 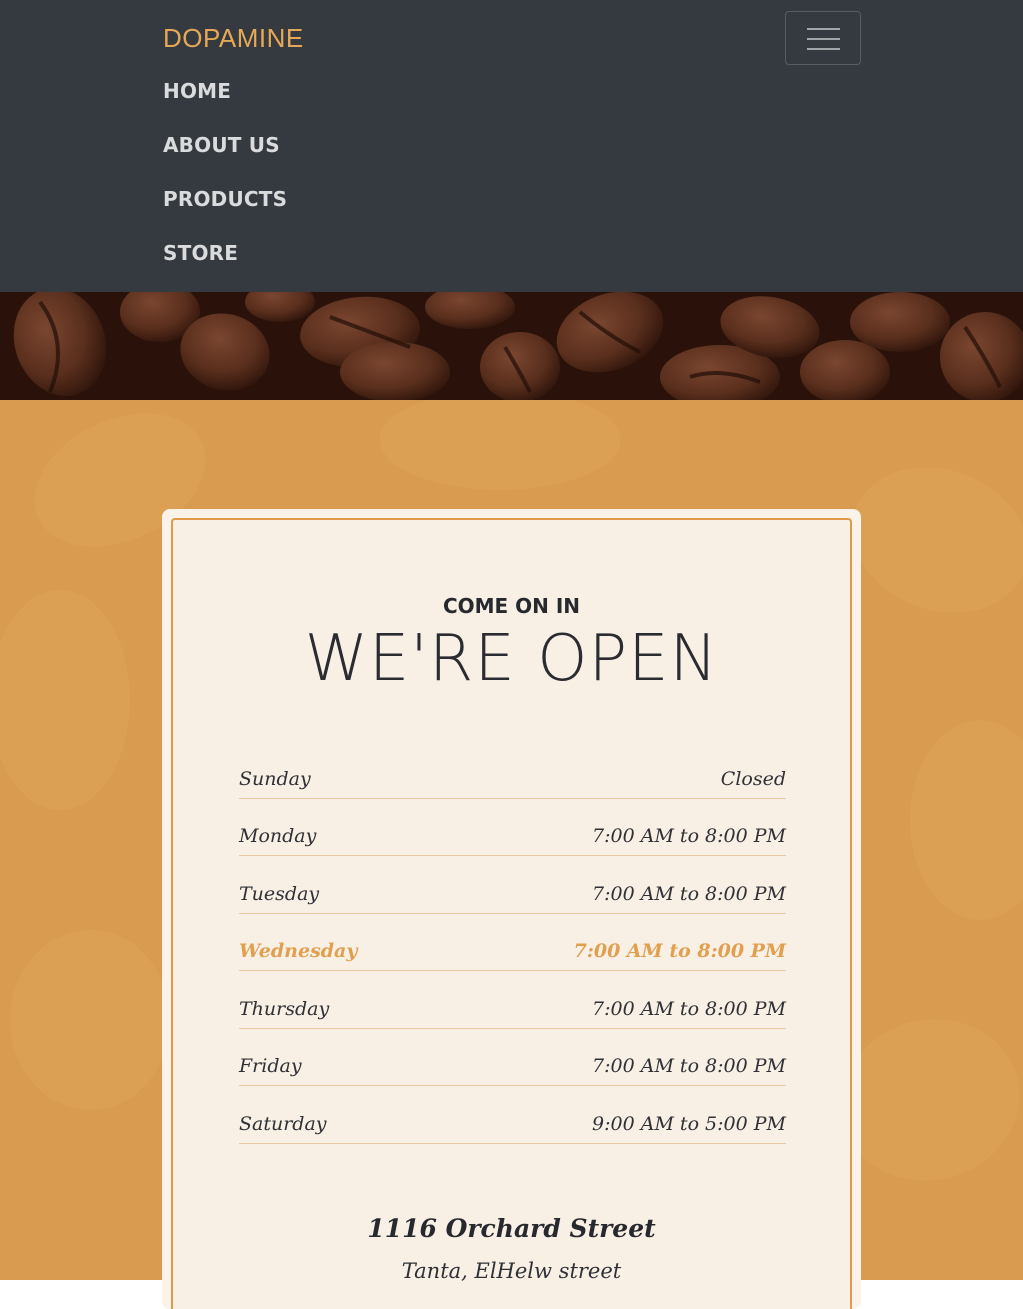 I want to click on brand-logo: DOPAMINE, so click(x=233, y=38).